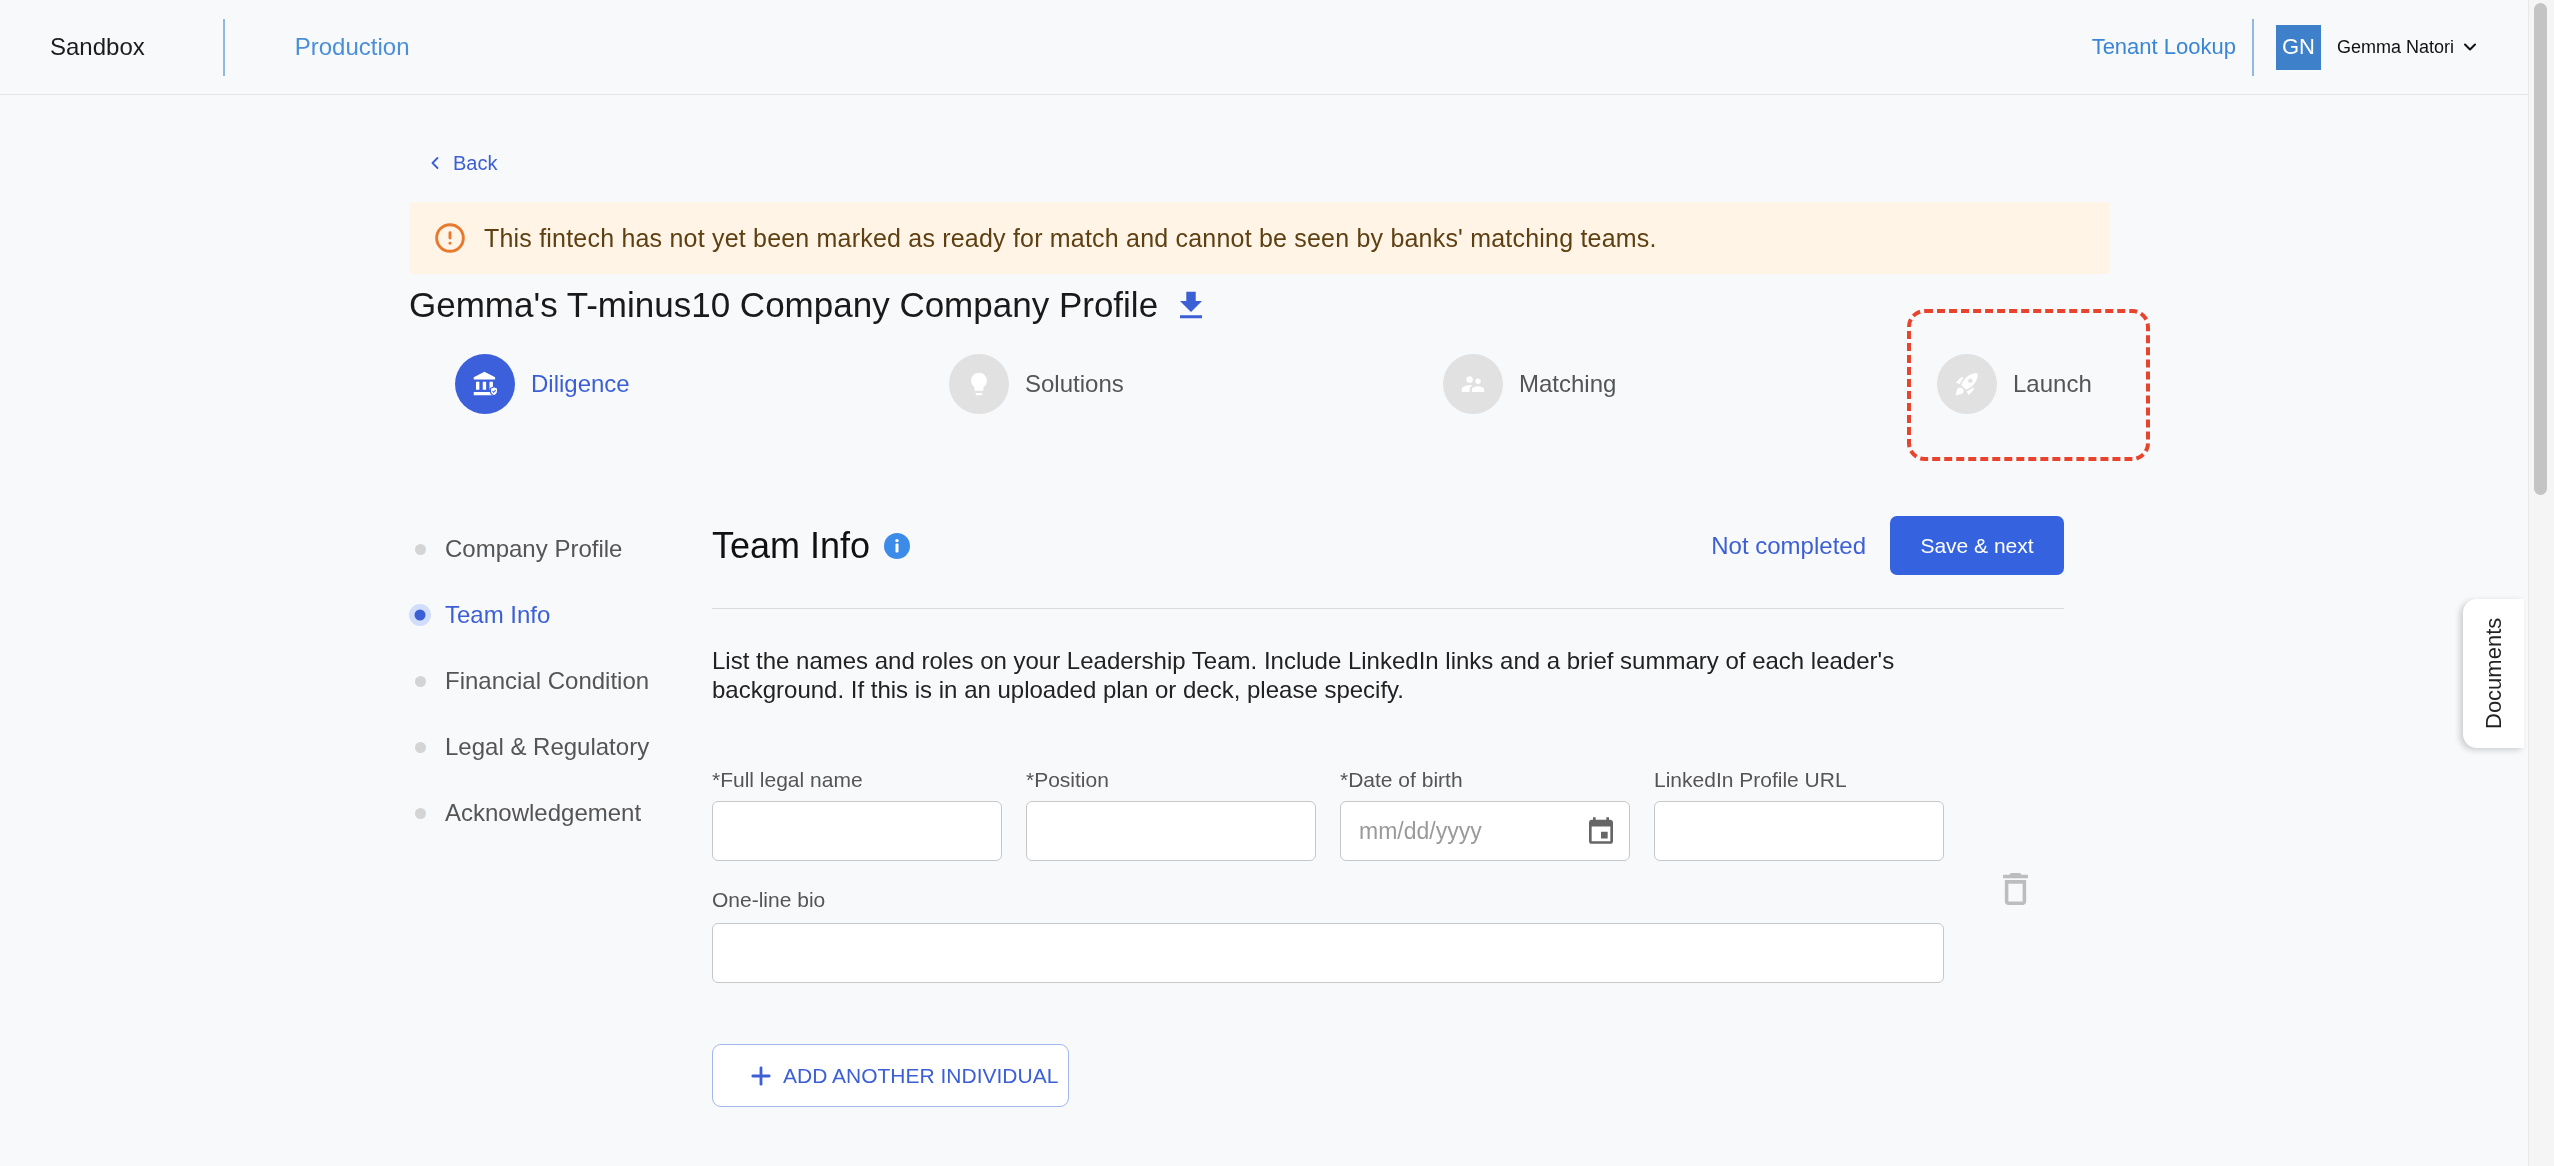  I want to click on step-tab: Solutions, so click(1036, 384).